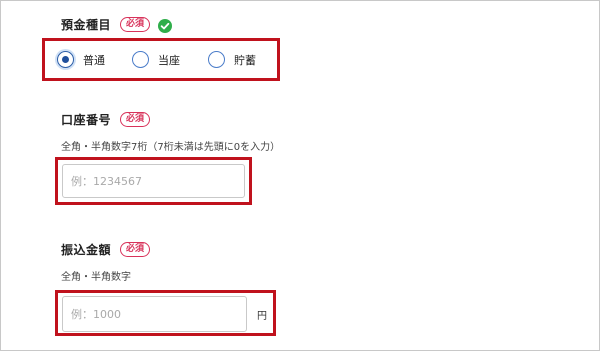 The height and width of the screenshot is (351, 600). Describe the element at coordinates (232, 59) in the screenshot. I see `radio-option-chochiku: 貯蓄` at that location.